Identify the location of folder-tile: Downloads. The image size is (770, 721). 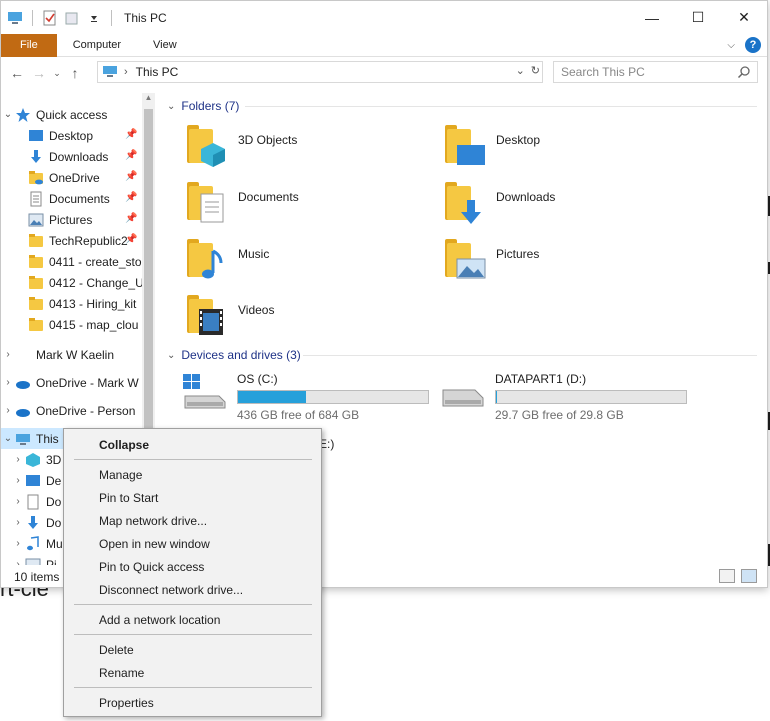
(500, 204).